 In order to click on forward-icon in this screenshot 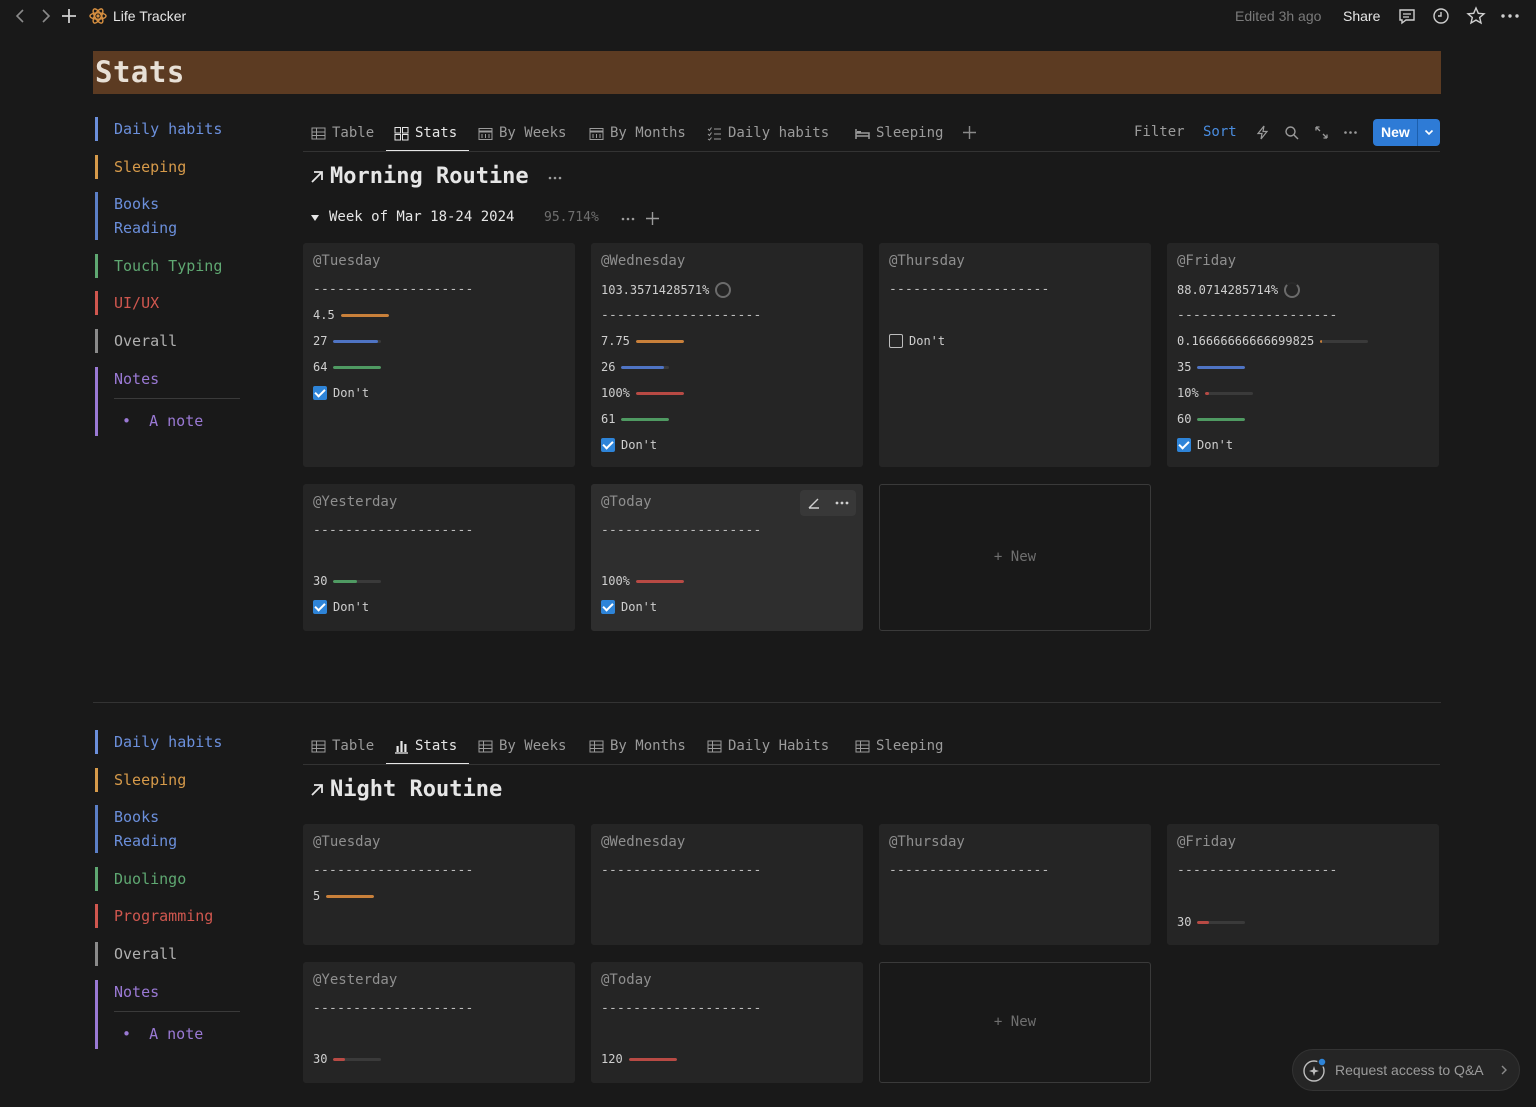, I will do `click(45, 16)`.